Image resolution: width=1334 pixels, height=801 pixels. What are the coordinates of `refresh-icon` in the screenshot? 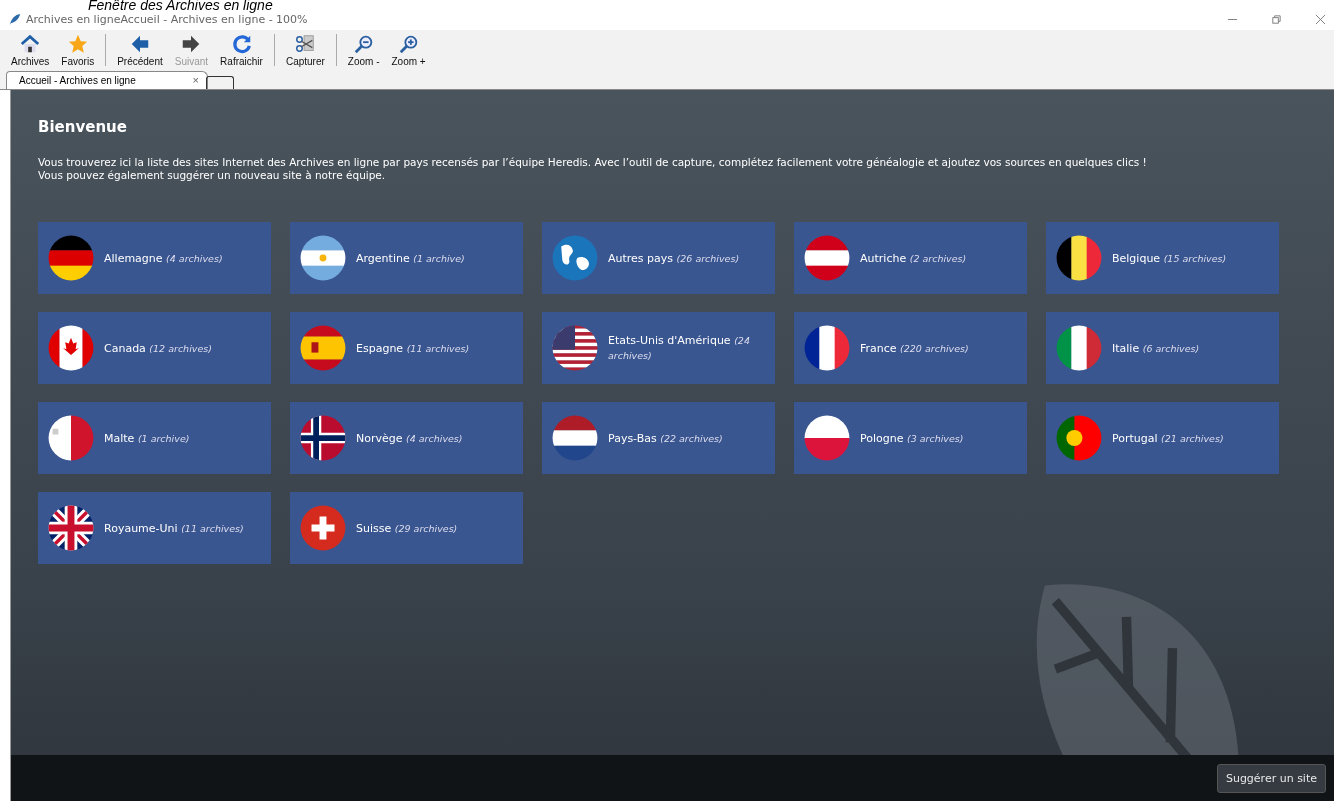 It's located at (241, 44).